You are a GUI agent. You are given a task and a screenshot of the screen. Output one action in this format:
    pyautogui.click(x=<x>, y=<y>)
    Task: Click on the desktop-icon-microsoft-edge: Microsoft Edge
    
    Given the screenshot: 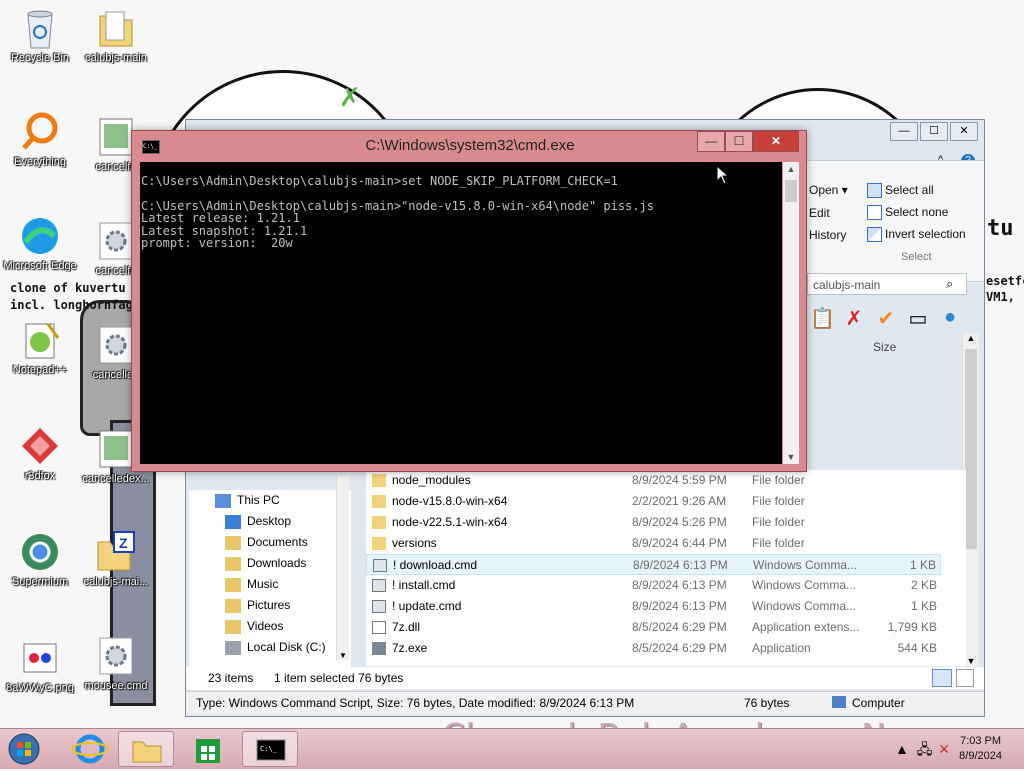 What is the action you would take?
    pyautogui.click(x=40, y=243)
    